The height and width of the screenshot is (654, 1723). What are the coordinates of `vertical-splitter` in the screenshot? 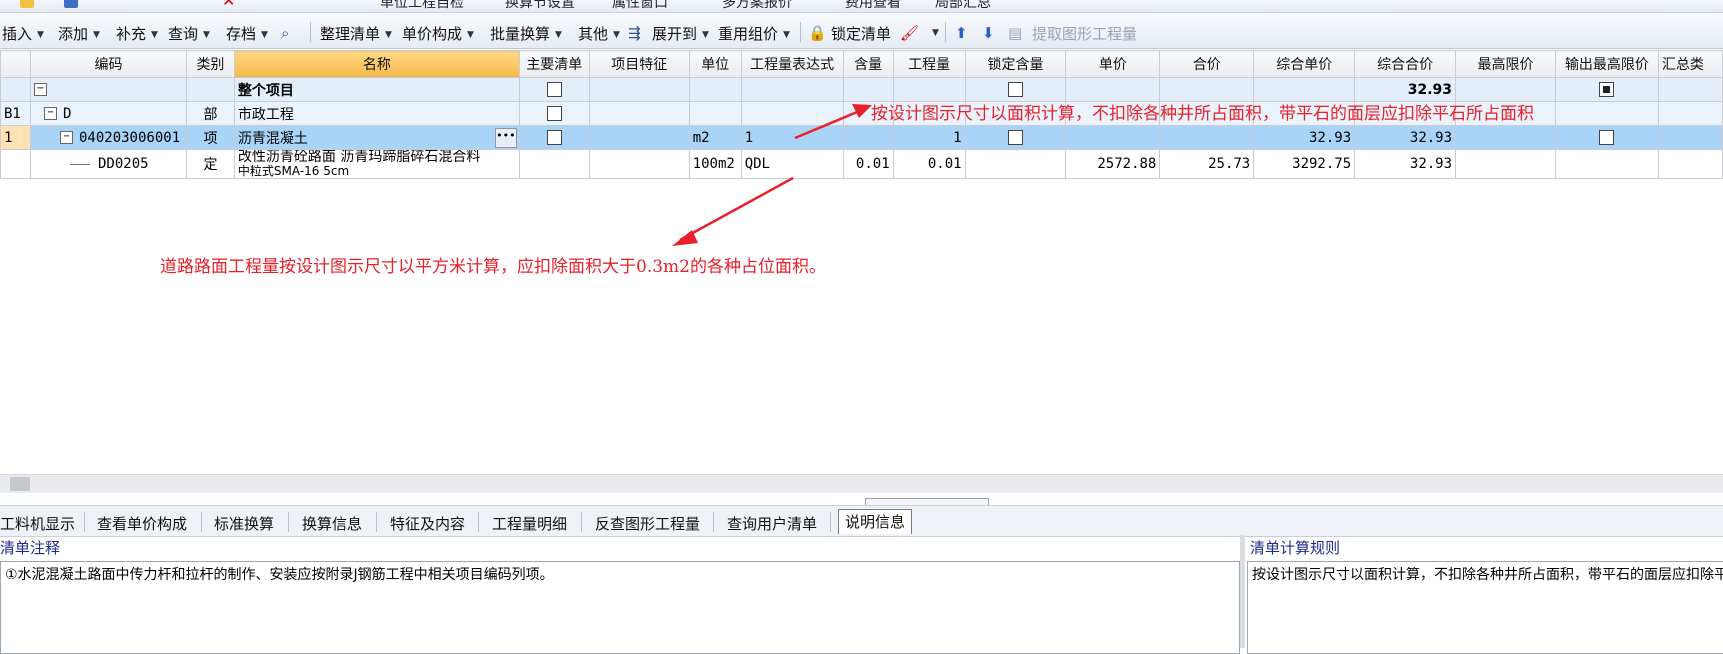 It's located at (1242, 591).